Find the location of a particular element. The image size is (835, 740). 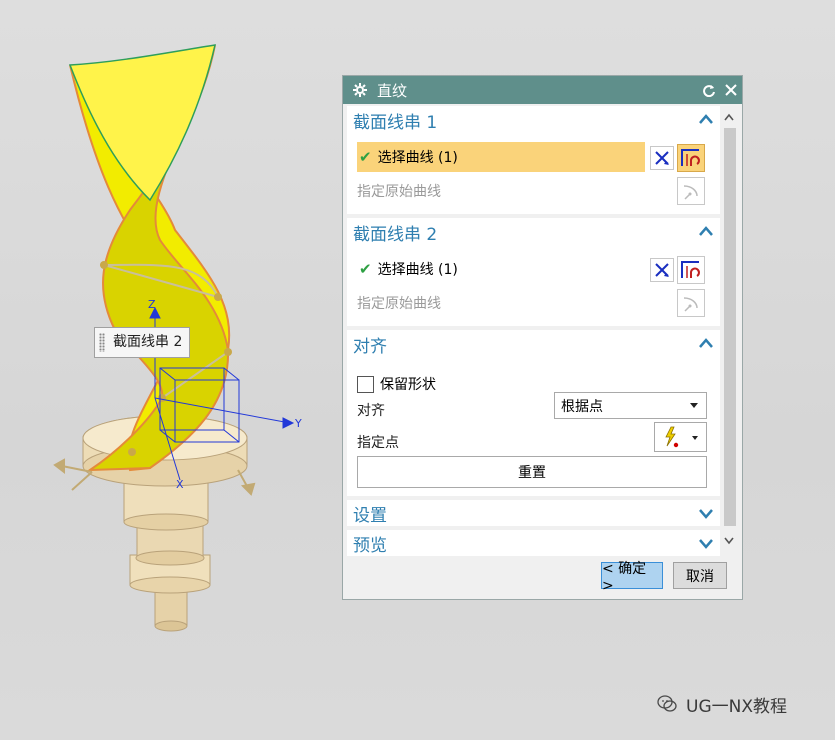

settings-header: 设置 is located at coordinates (533, 513).